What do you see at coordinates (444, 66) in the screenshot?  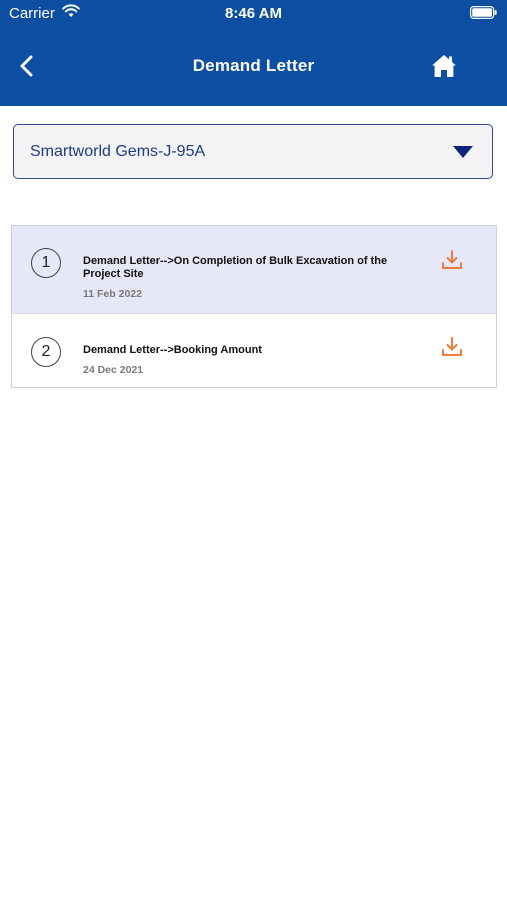 I see `home-icon` at bounding box center [444, 66].